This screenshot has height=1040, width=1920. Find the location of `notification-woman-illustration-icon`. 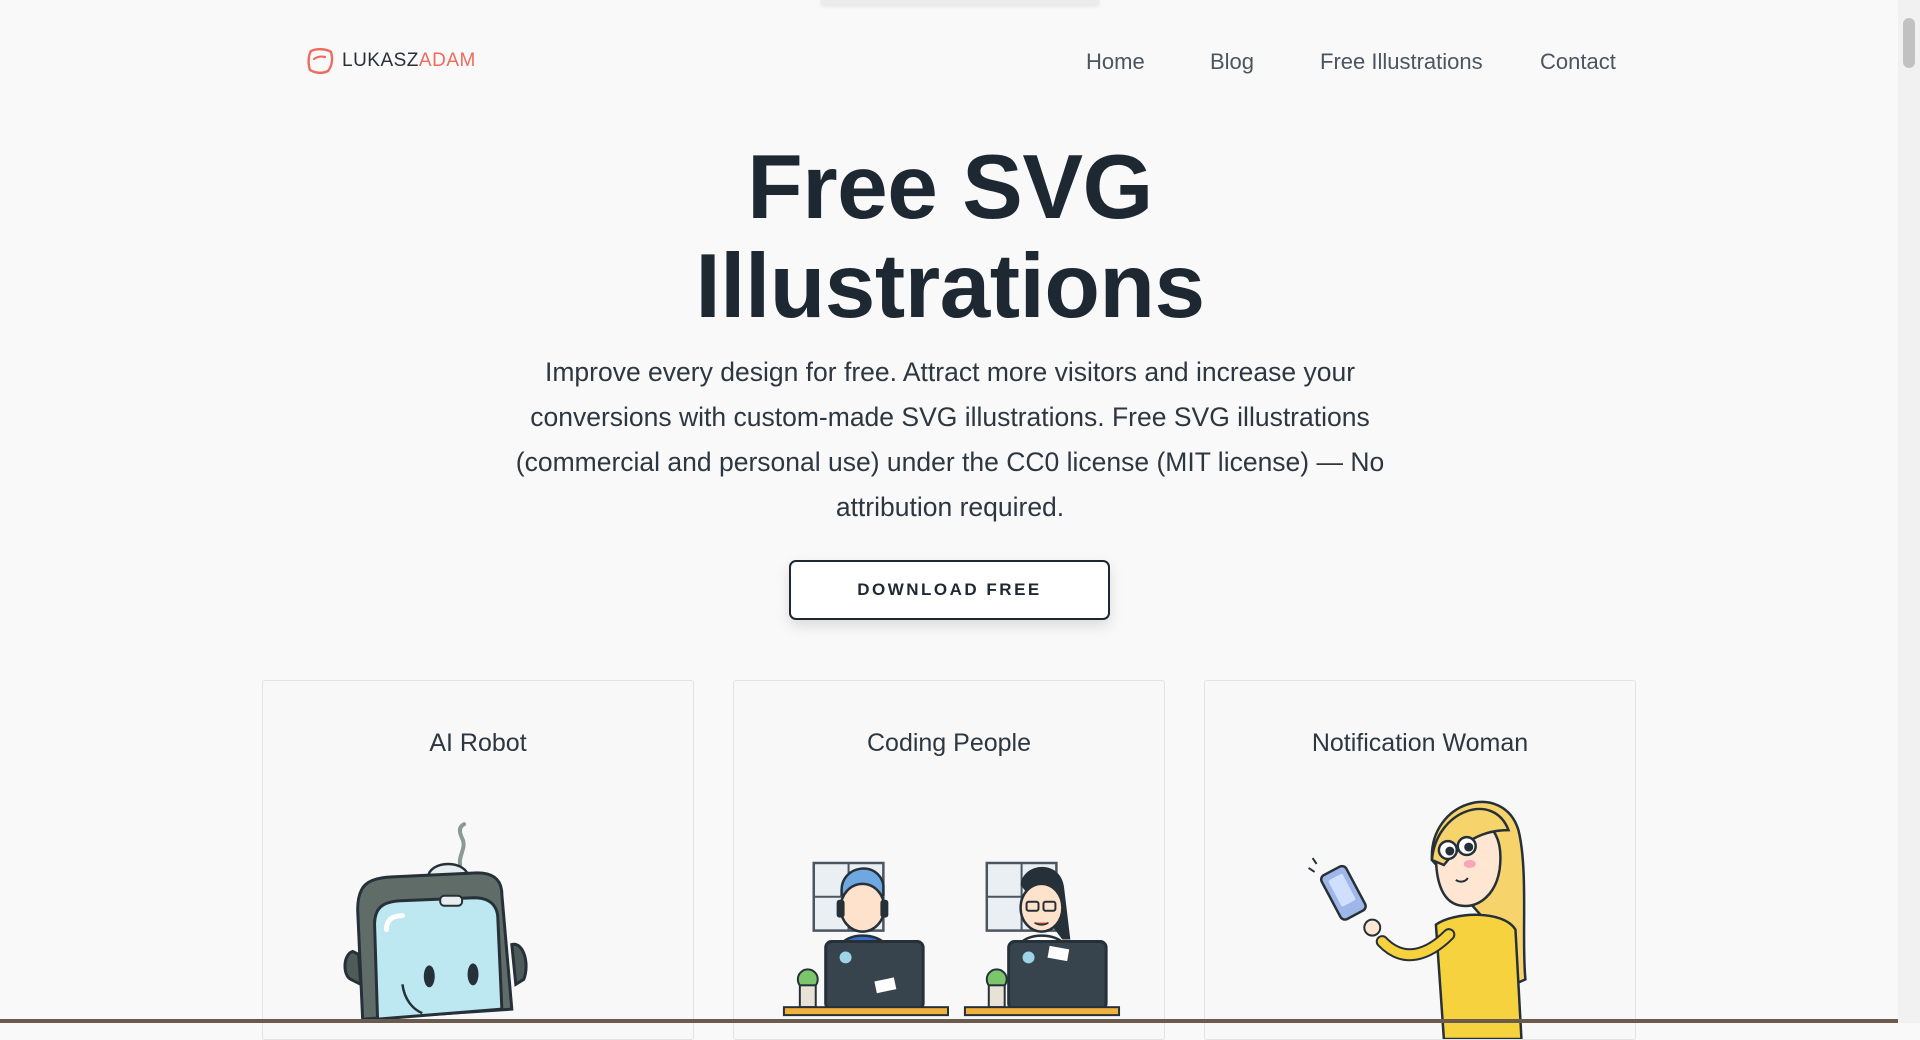

notification-woman-illustration-icon is located at coordinates (1417, 919).